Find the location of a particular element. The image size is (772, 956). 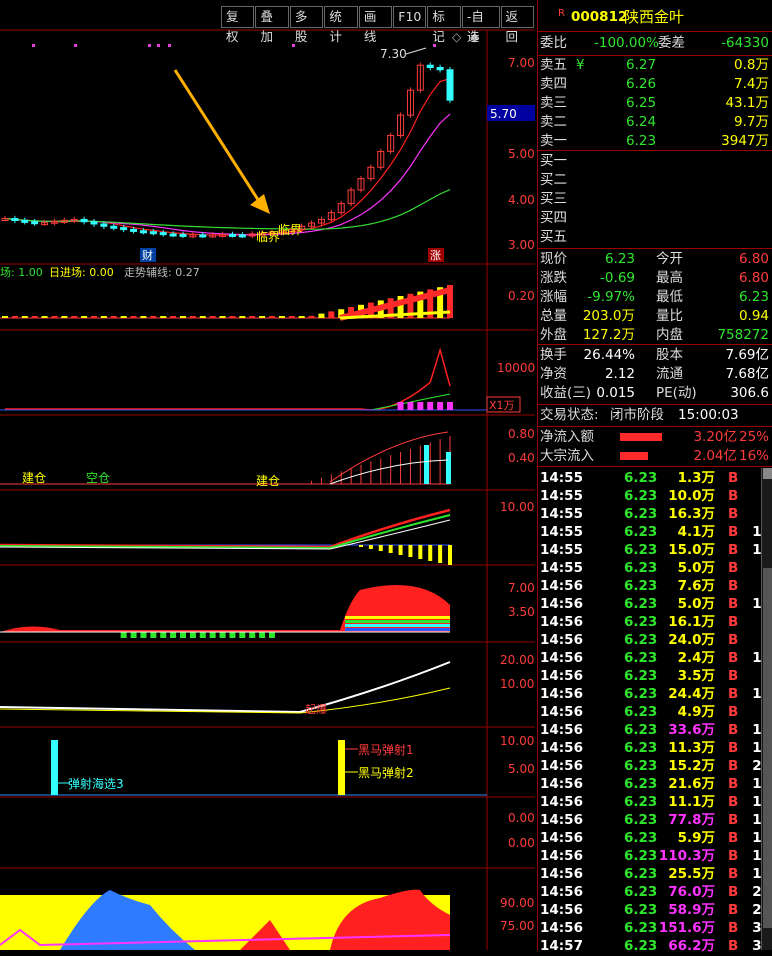

svg-text: 75.00 is located at coordinates (517, 926).